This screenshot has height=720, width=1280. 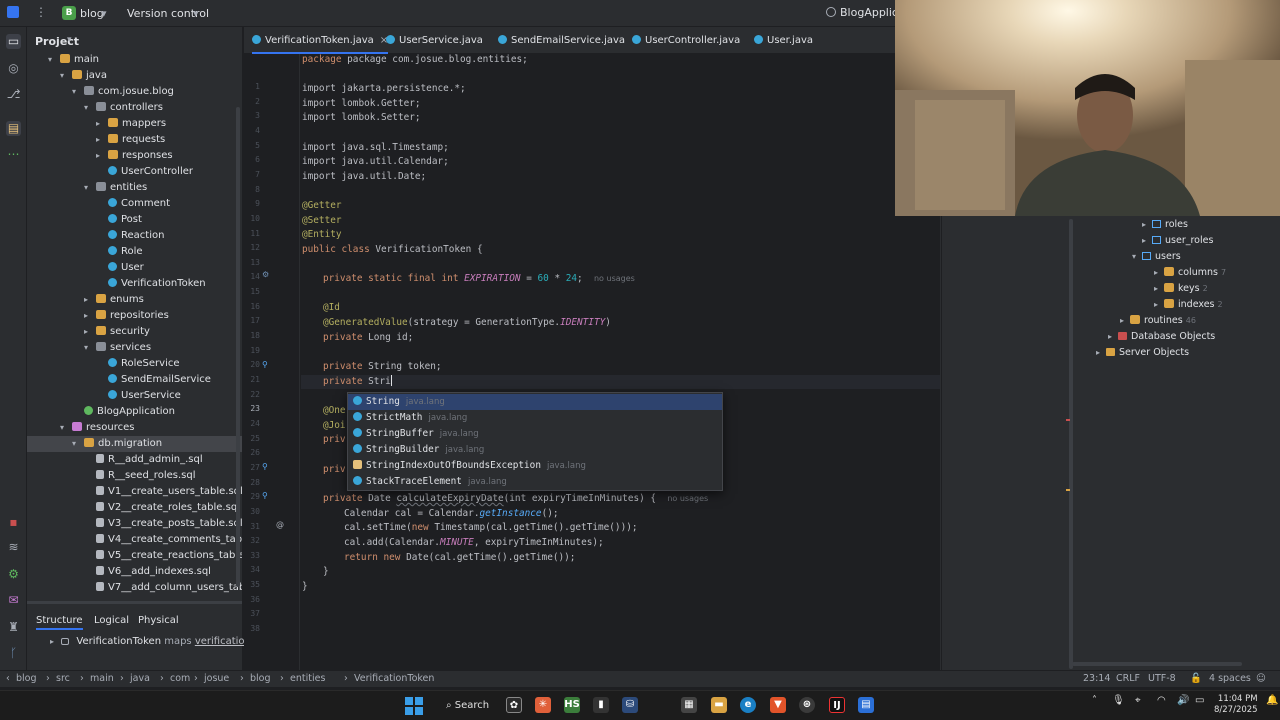 I want to click on project-tool-icon: ▭, so click(x=13, y=41).